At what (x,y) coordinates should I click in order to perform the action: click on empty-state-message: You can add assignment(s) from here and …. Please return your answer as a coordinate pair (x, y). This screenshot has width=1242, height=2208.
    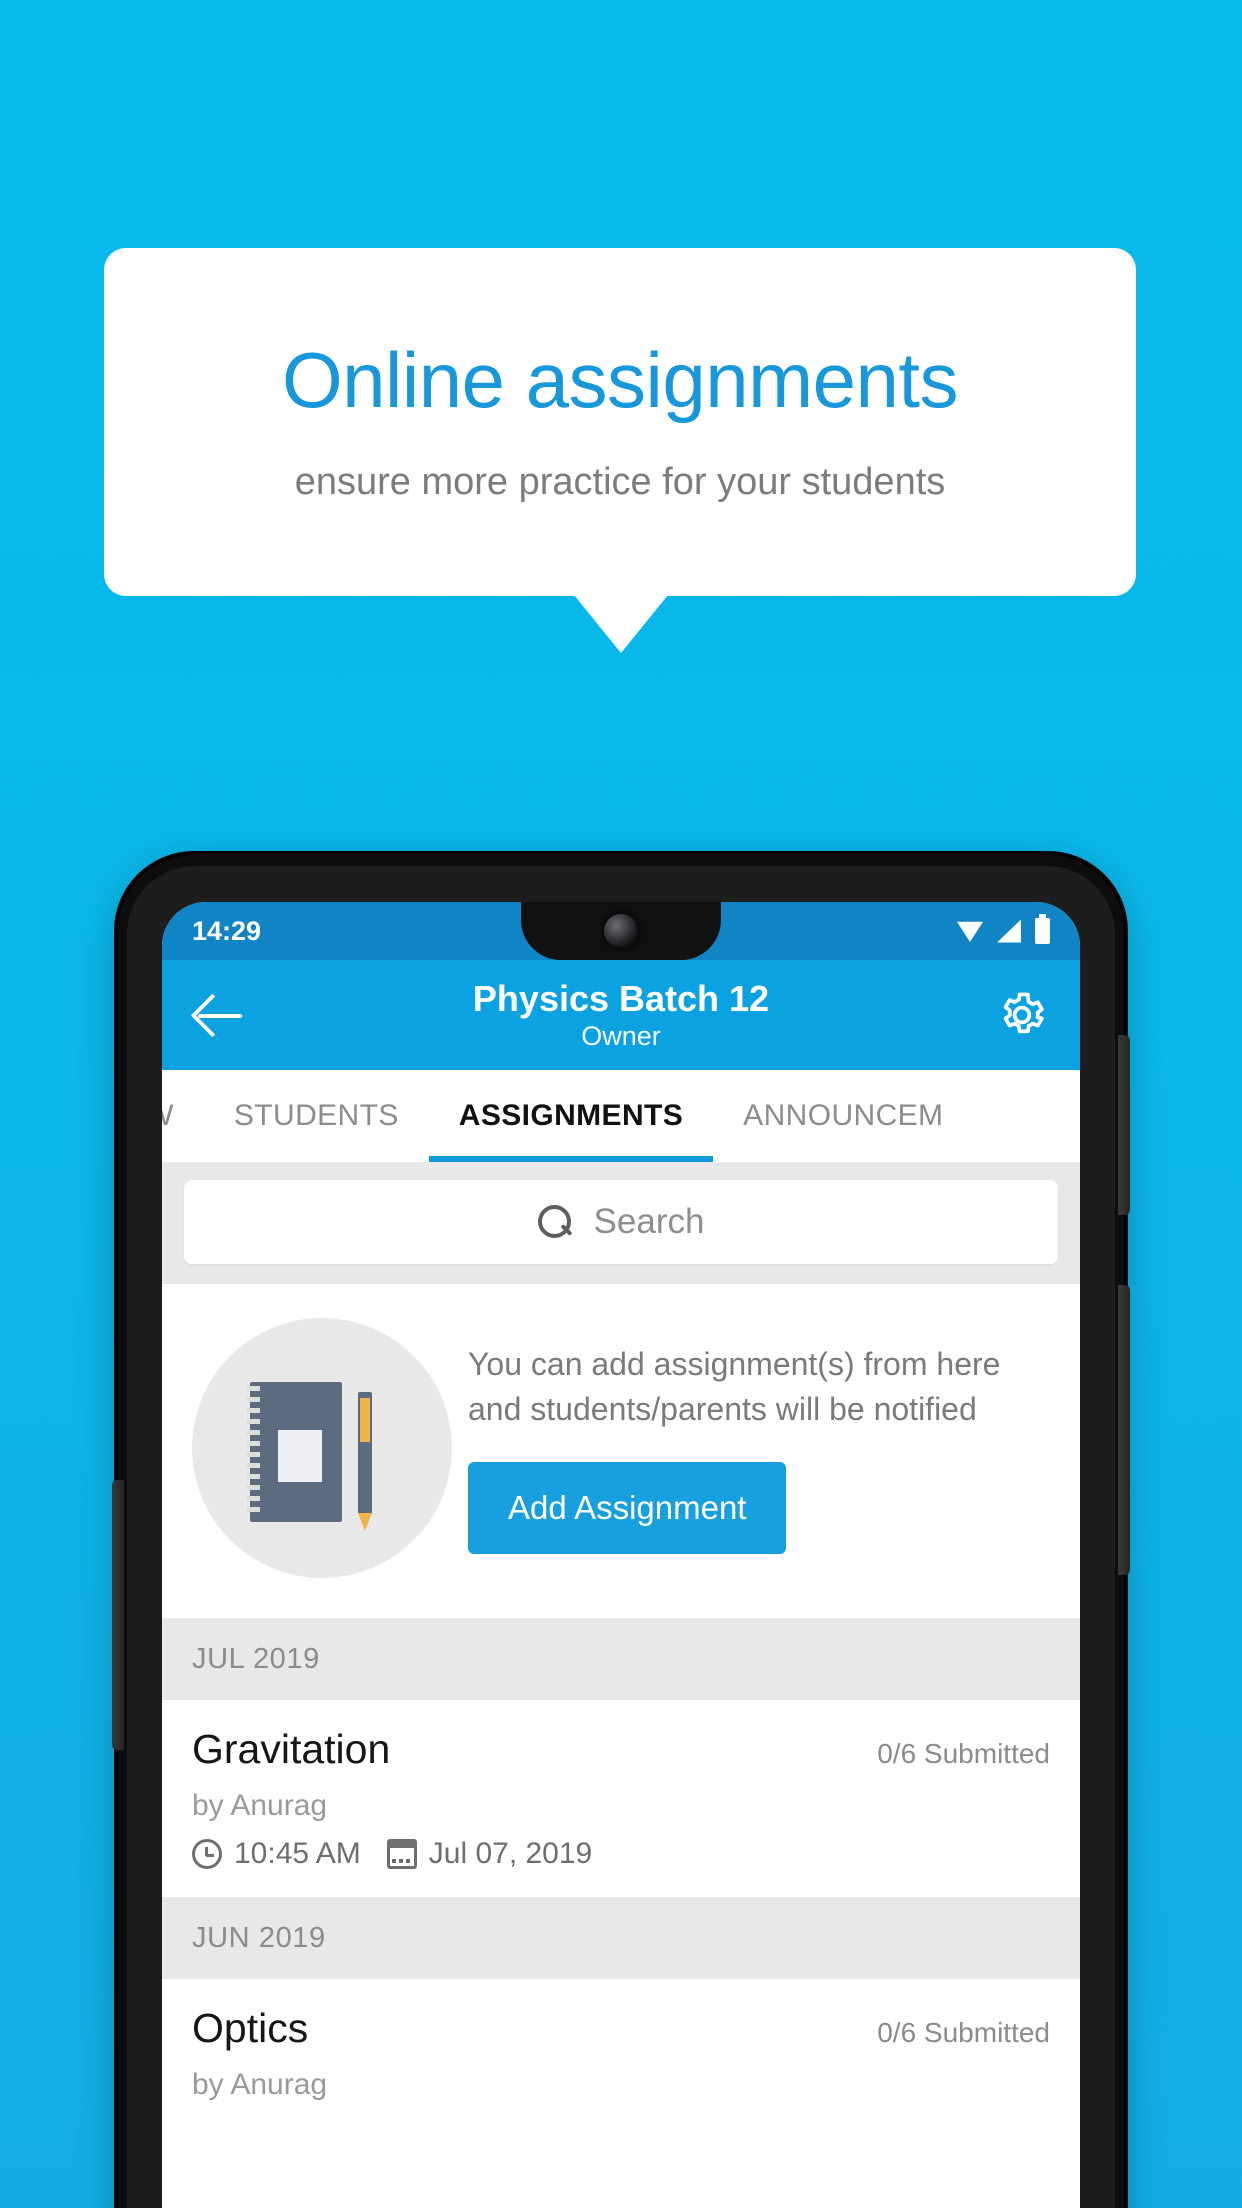
    Looking at the image, I should click on (734, 1386).